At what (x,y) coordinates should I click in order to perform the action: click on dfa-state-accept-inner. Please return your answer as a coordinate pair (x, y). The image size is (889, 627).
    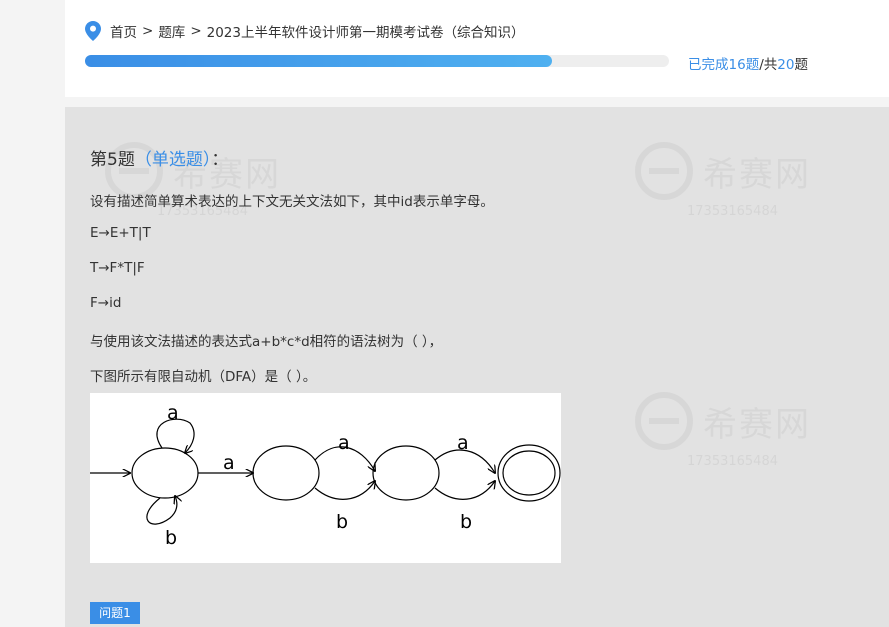
    Looking at the image, I should click on (529, 473).